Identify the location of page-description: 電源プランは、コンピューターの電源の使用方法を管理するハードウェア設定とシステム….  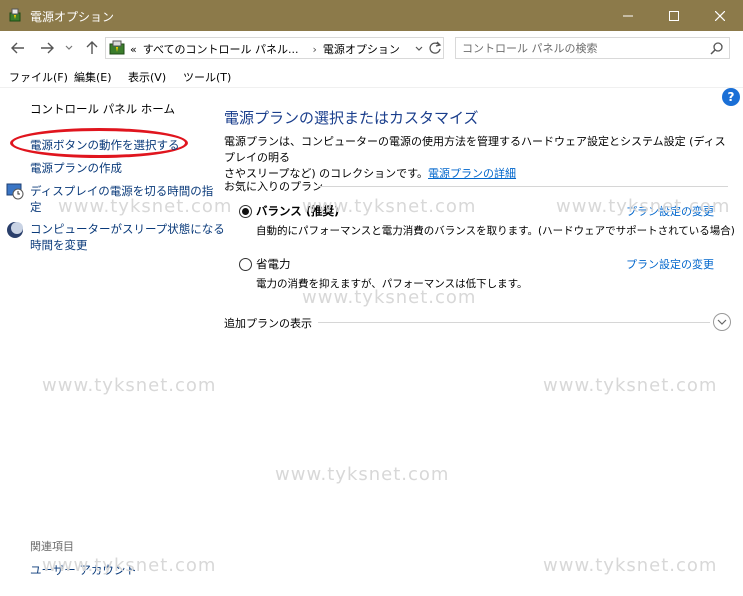
(479, 158).